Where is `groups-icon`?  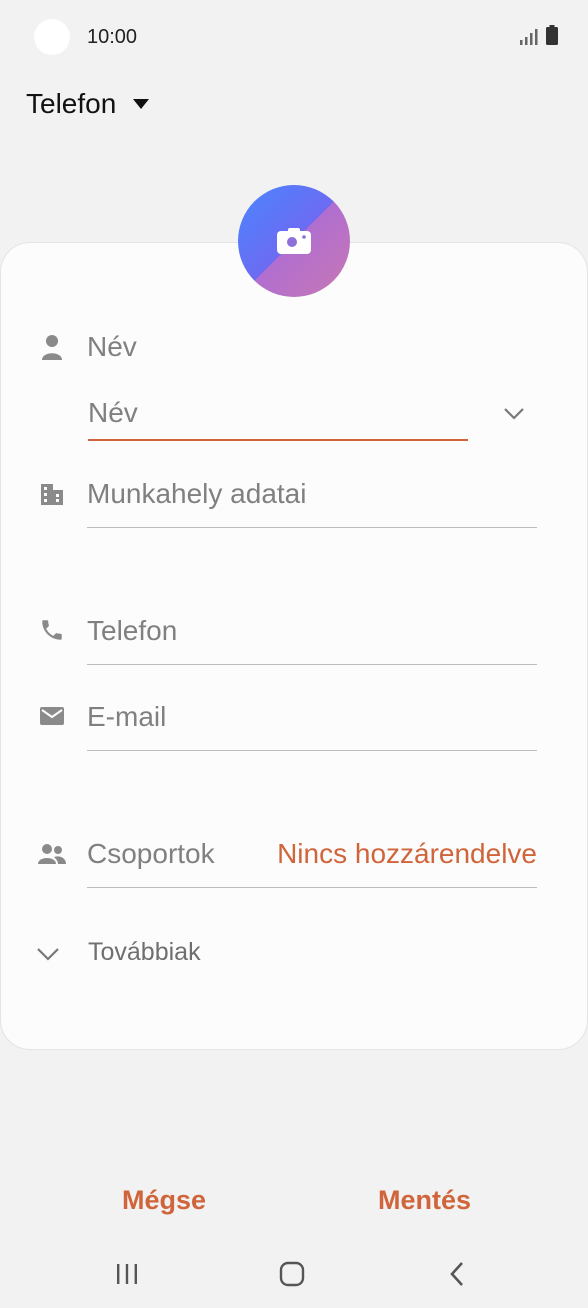 groups-icon is located at coordinates (52, 854).